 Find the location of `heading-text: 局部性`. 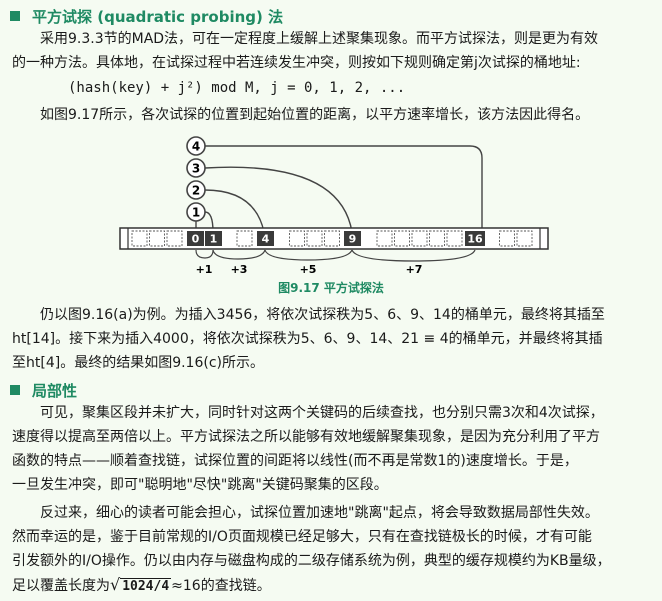

heading-text: 局部性 is located at coordinates (55, 391).